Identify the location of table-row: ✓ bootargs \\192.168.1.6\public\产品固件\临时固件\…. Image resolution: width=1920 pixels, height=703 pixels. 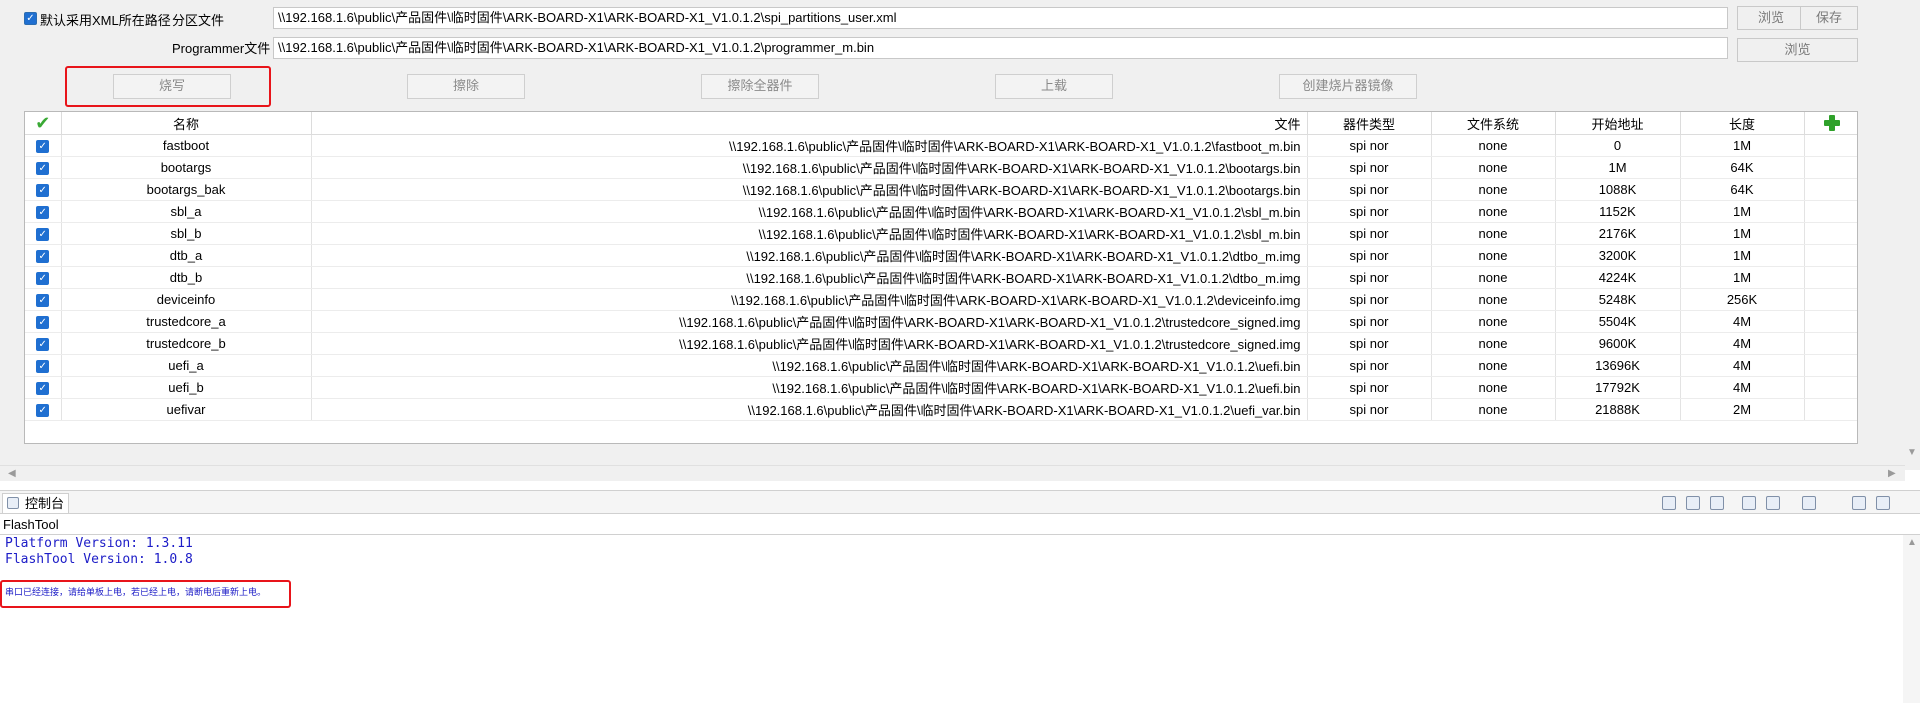
(941, 167).